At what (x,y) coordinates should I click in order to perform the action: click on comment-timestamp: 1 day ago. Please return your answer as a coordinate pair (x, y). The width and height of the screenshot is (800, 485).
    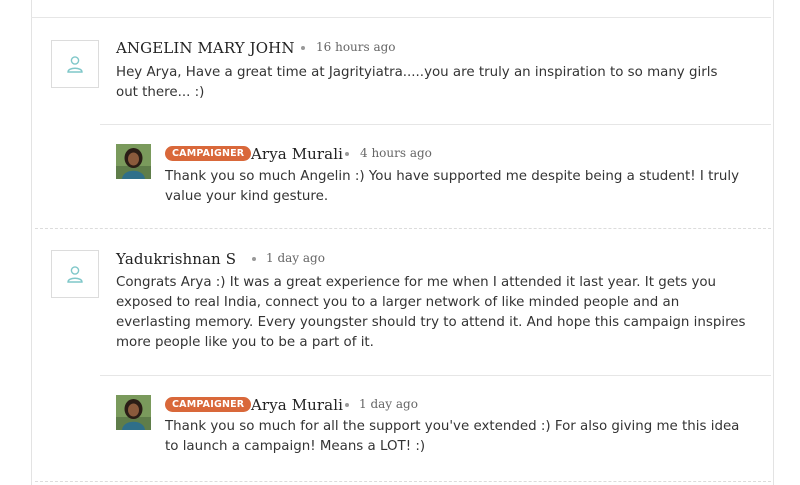
    Looking at the image, I should click on (295, 258).